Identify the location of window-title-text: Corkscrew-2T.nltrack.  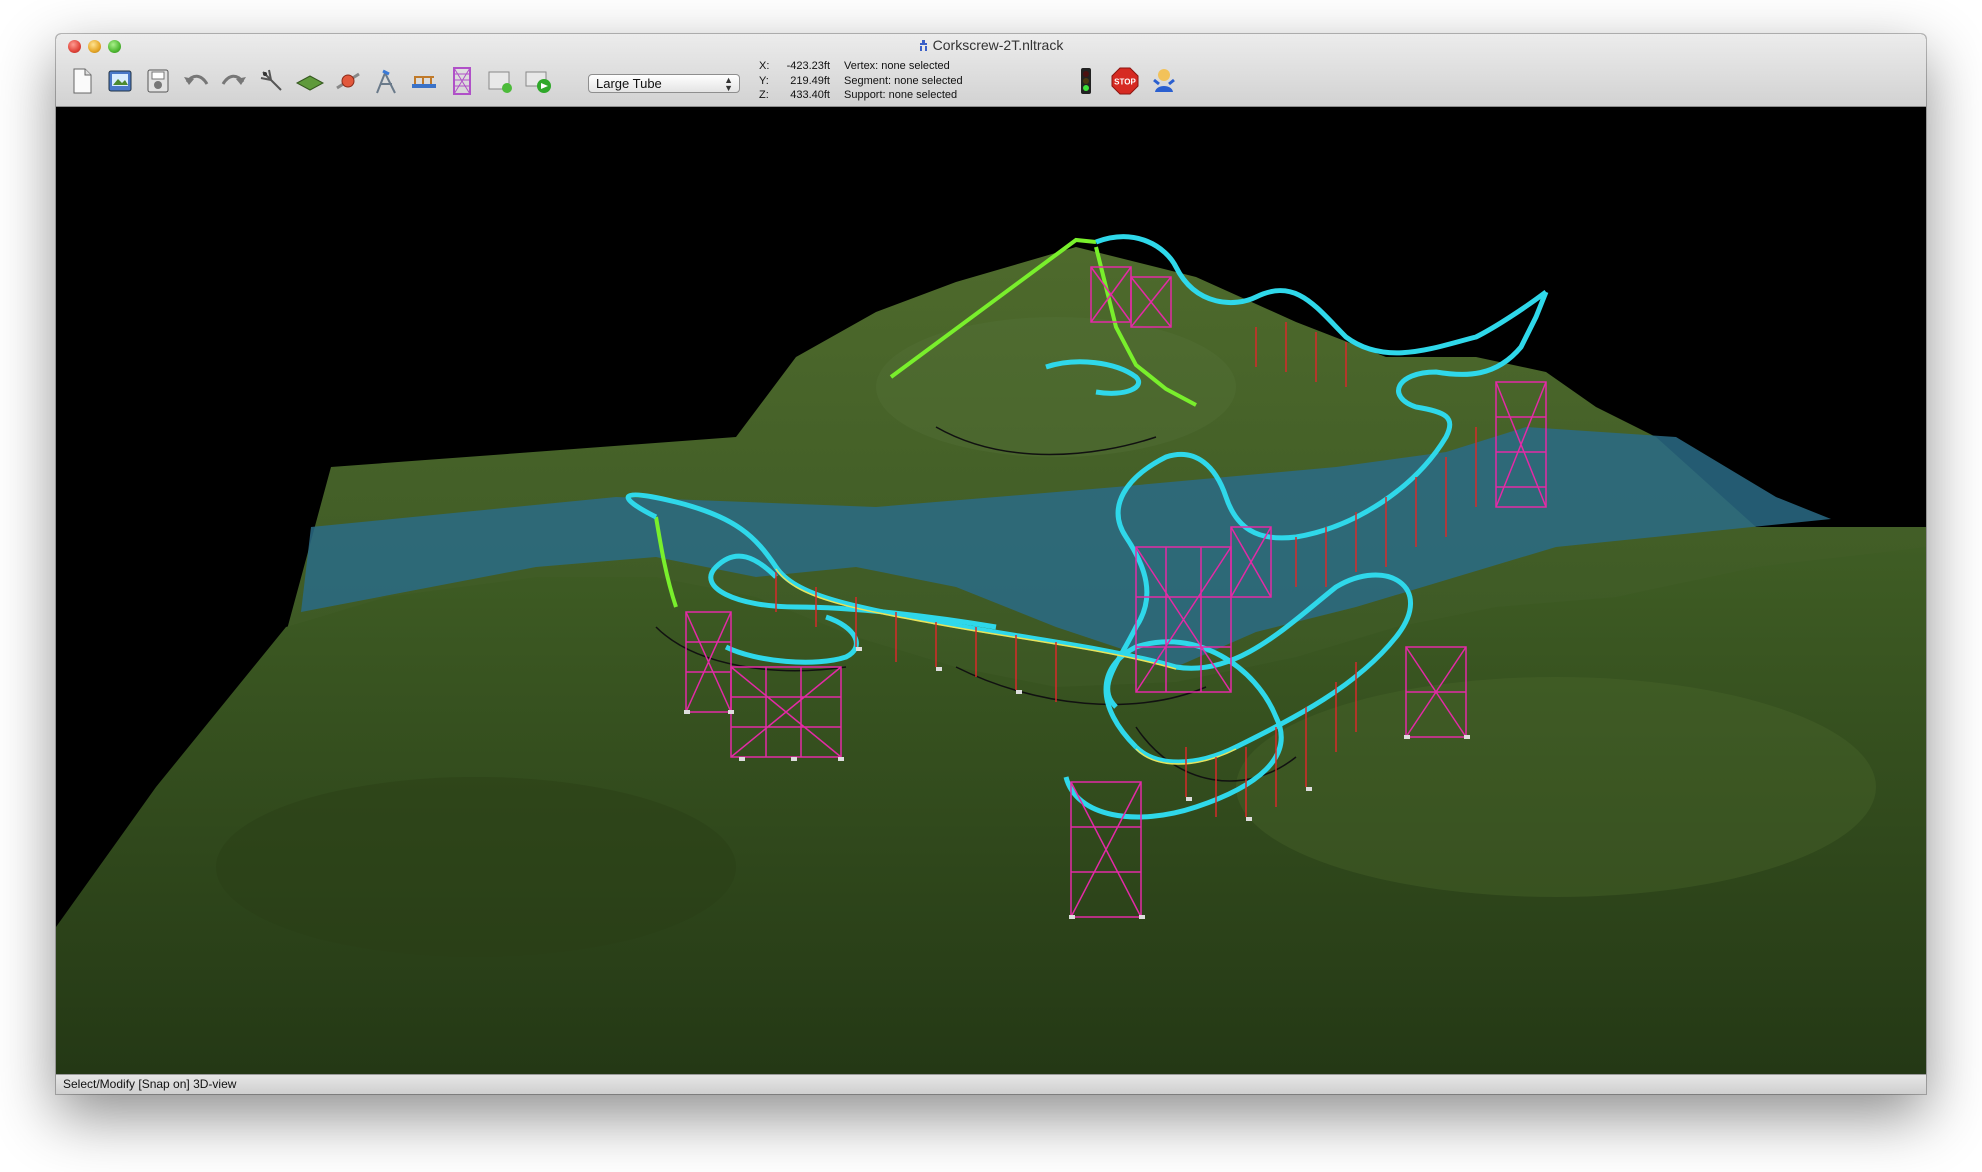
(998, 45).